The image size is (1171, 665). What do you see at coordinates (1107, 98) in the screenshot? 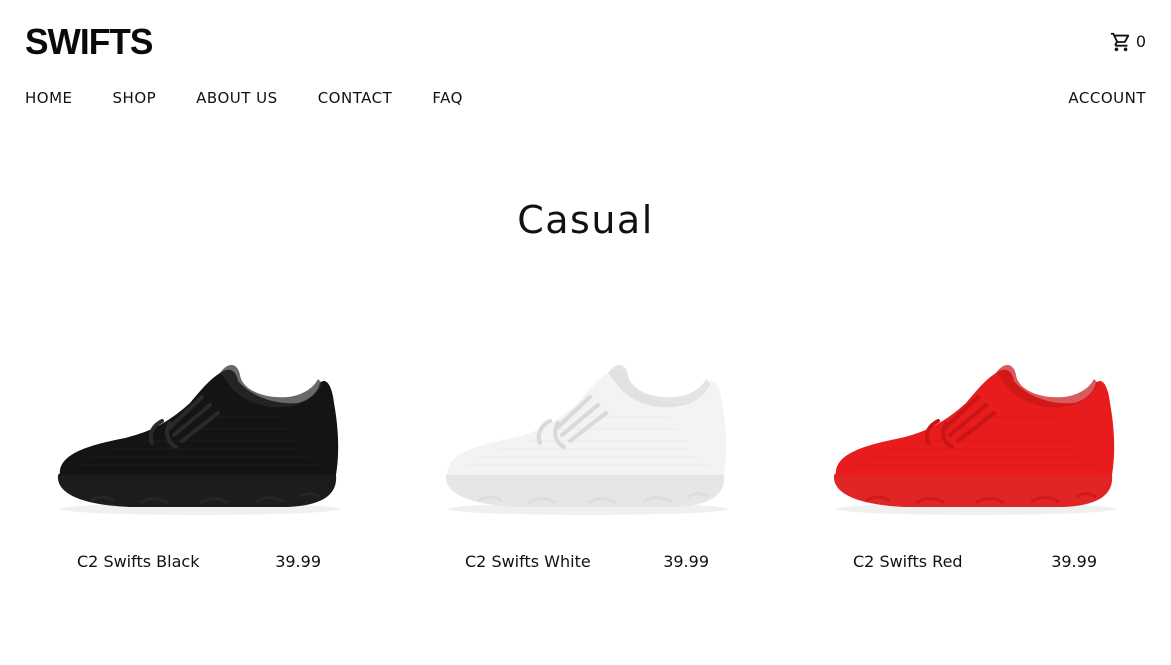
I see `account-link: ACCOUNT` at bounding box center [1107, 98].